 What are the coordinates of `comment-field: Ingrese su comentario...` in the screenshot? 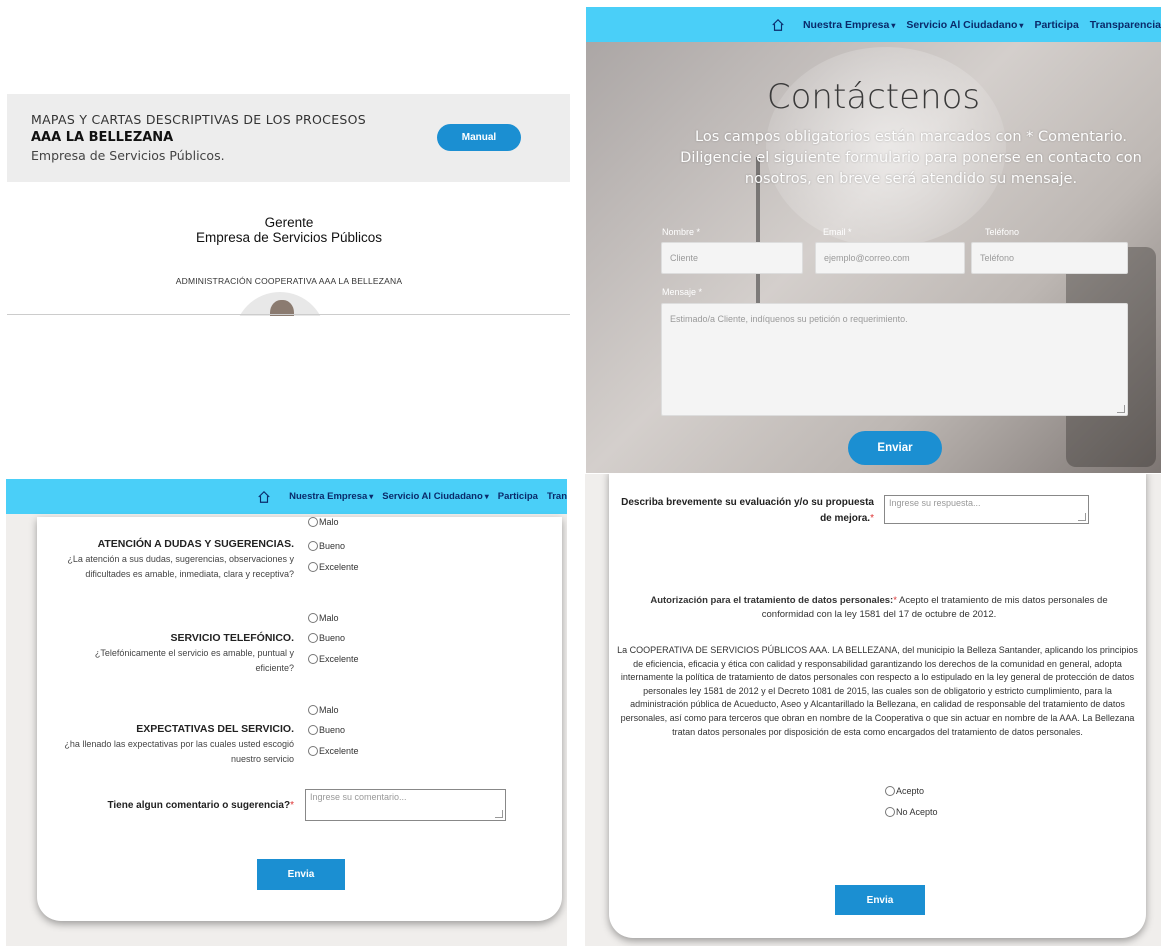 It's located at (405, 805).